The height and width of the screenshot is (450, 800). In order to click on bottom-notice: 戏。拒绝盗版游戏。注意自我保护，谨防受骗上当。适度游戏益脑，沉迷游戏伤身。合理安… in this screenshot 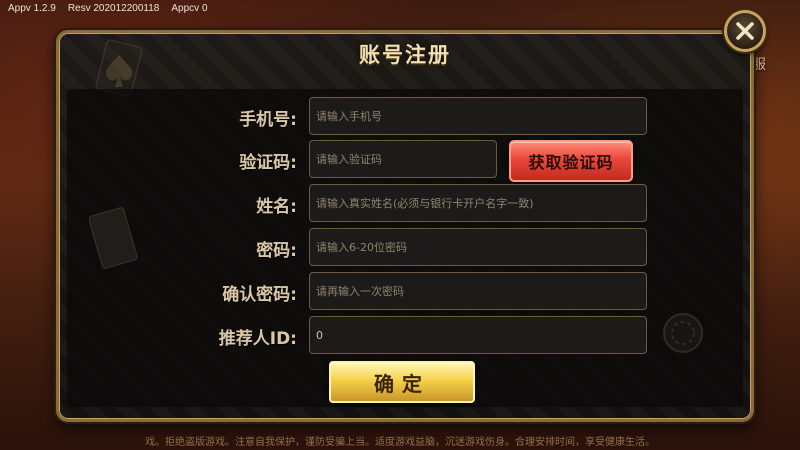, I will do `click(400, 442)`.